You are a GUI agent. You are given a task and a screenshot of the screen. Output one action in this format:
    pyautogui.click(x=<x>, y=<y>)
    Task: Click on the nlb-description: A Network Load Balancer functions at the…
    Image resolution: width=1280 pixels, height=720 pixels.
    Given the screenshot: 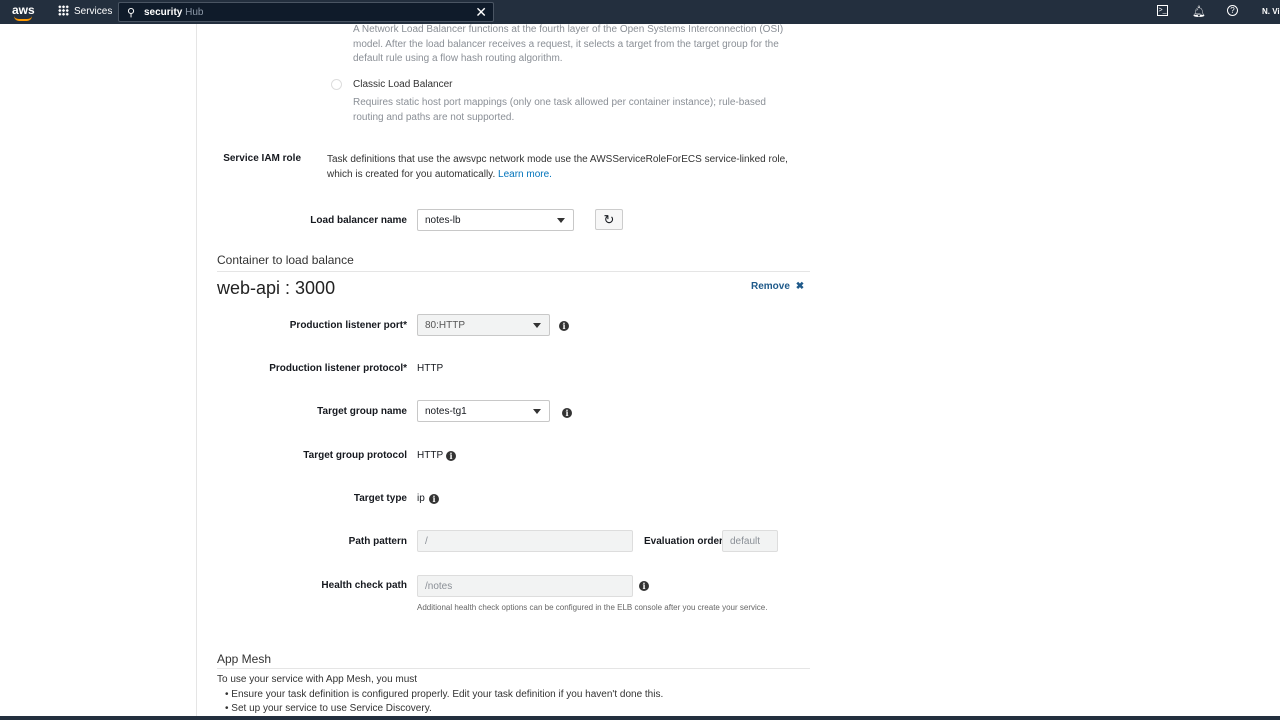 What is the action you would take?
    pyautogui.click(x=568, y=45)
    